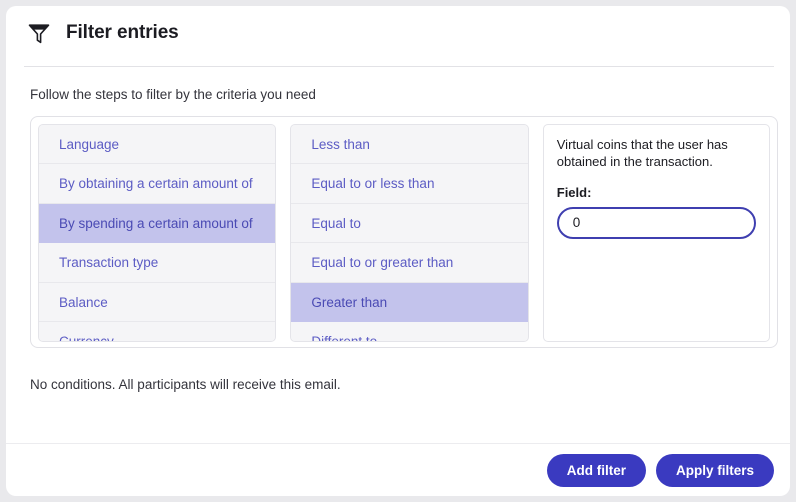 This screenshot has width=796, height=502. I want to click on field-label: Field:, so click(574, 192).